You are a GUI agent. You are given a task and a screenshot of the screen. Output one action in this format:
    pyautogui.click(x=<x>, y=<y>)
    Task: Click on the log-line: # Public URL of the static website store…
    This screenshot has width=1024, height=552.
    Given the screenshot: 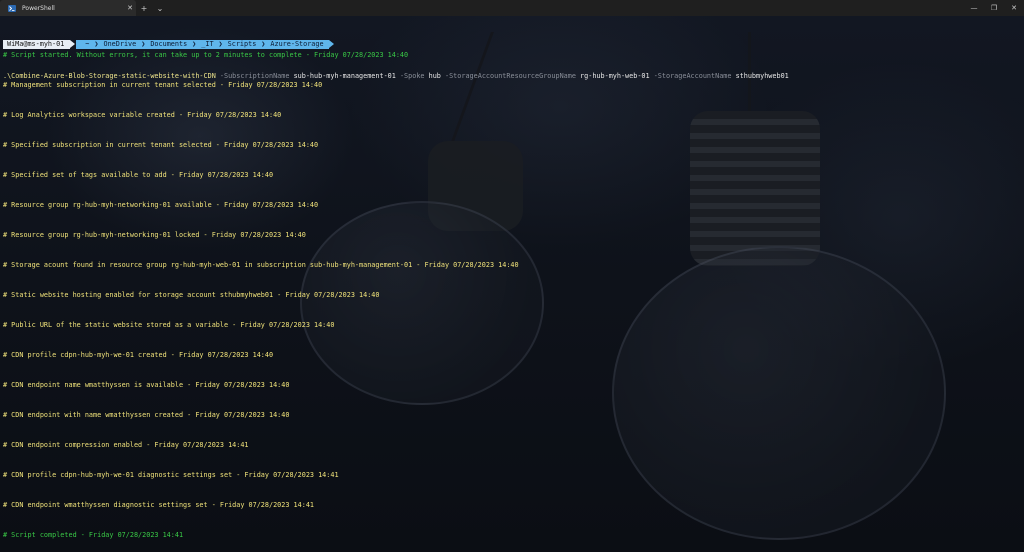 What is the action you would take?
    pyautogui.click(x=169, y=325)
    